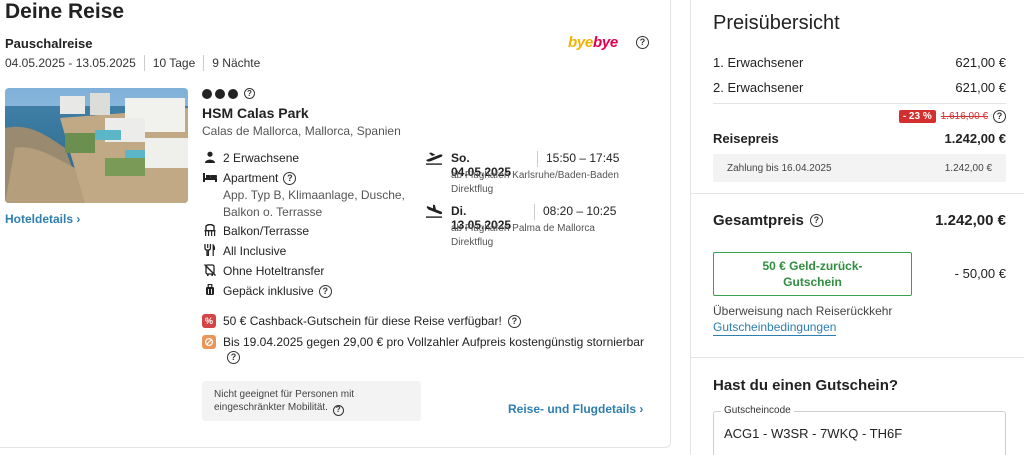 The height and width of the screenshot is (455, 1024). Describe the element at coordinates (244, 251) in the screenshot. I see `feature-board: All Inclusive` at that location.